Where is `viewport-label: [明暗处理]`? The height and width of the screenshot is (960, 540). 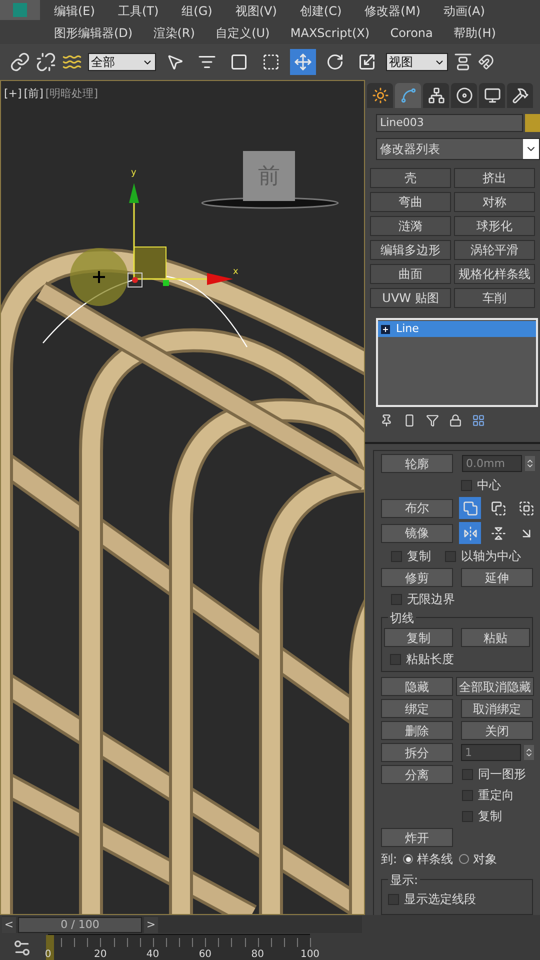
viewport-label: [明暗处理] is located at coordinates (71, 94).